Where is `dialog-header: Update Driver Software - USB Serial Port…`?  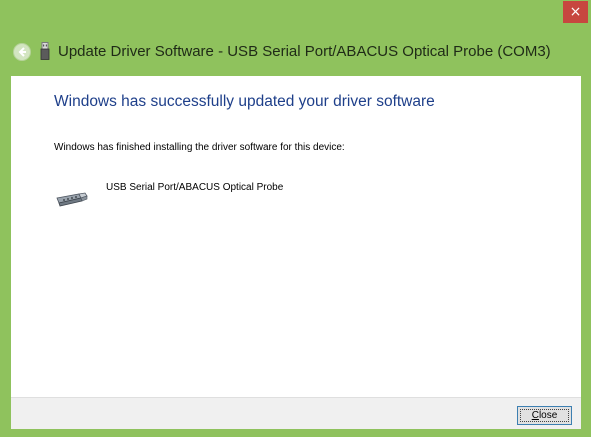 dialog-header: Update Driver Software - USB Serial Port… is located at coordinates (298, 53).